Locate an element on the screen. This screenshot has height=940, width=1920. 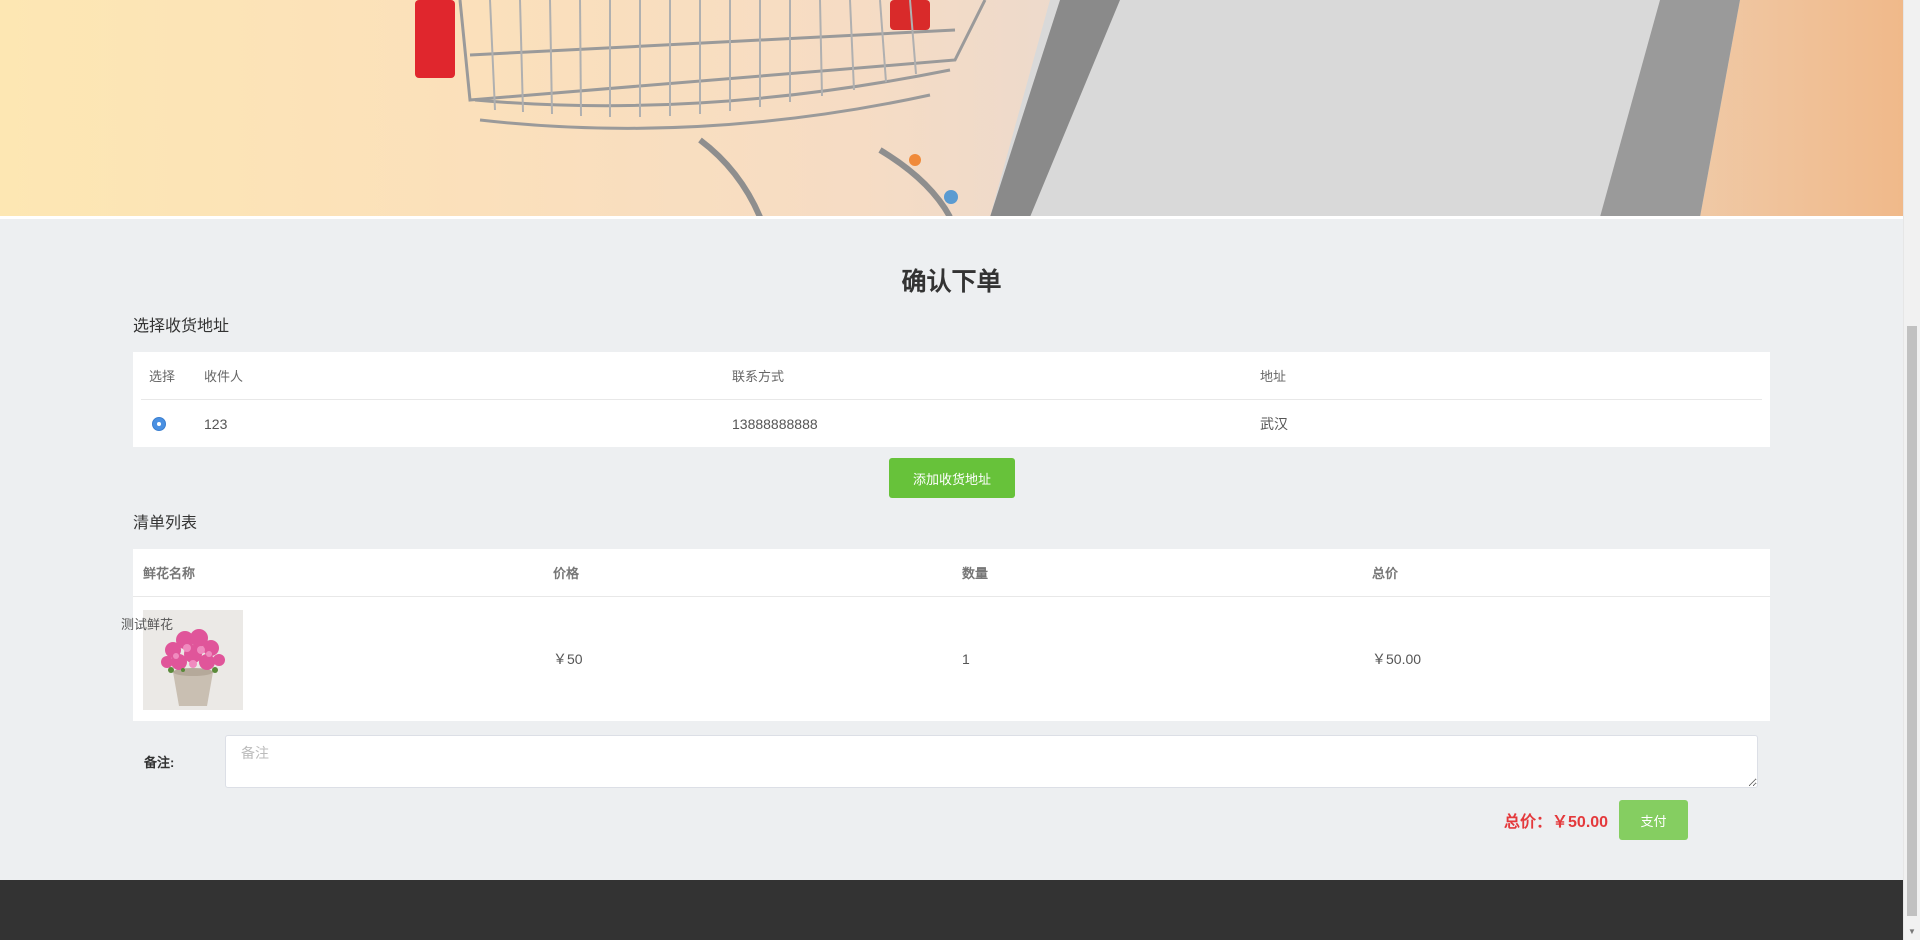
item-quantity: 1 is located at coordinates (966, 659).